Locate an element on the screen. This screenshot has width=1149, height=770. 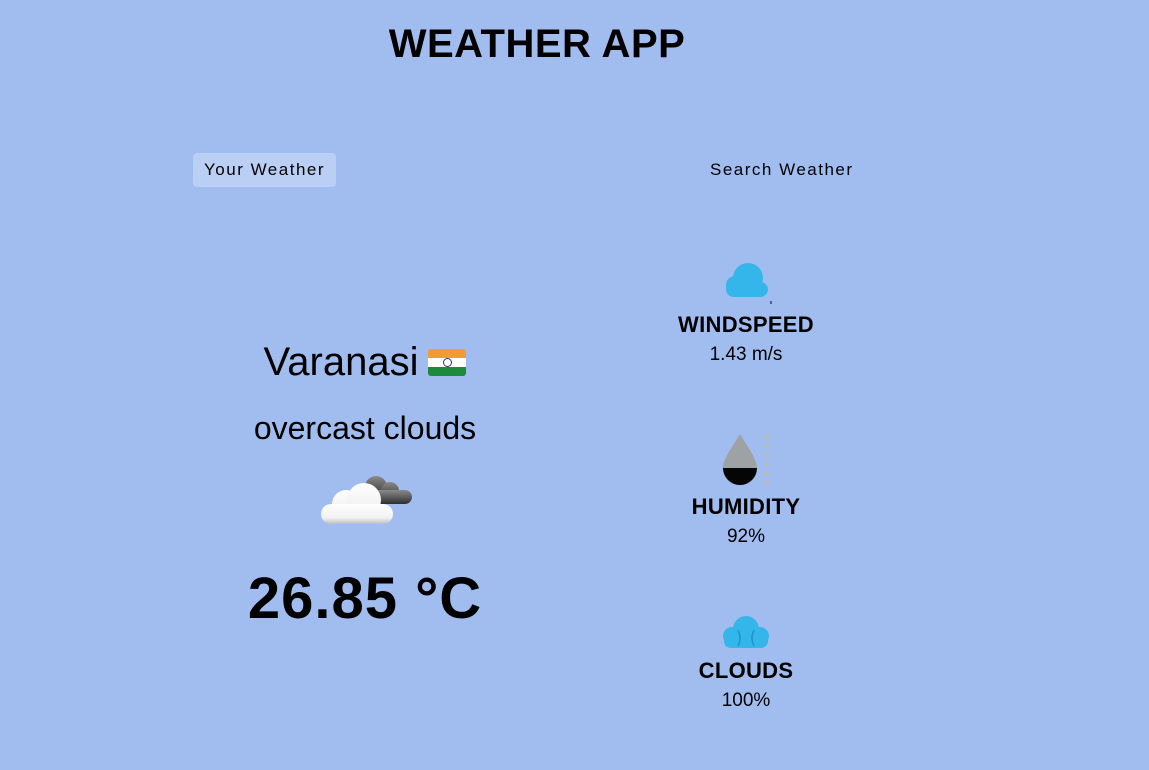
app-title: WEATHER APP is located at coordinates (537, 44).